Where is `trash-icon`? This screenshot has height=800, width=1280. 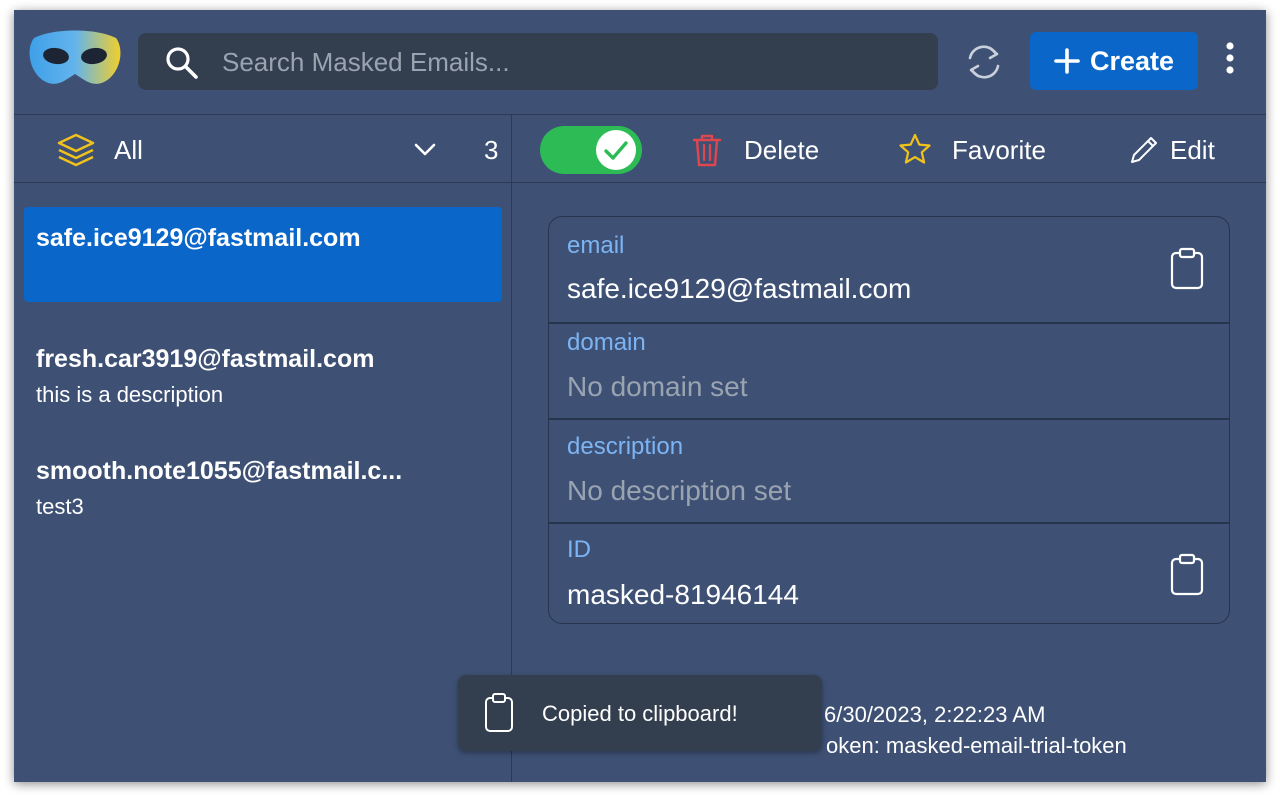
trash-icon is located at coordinates (707, 150).